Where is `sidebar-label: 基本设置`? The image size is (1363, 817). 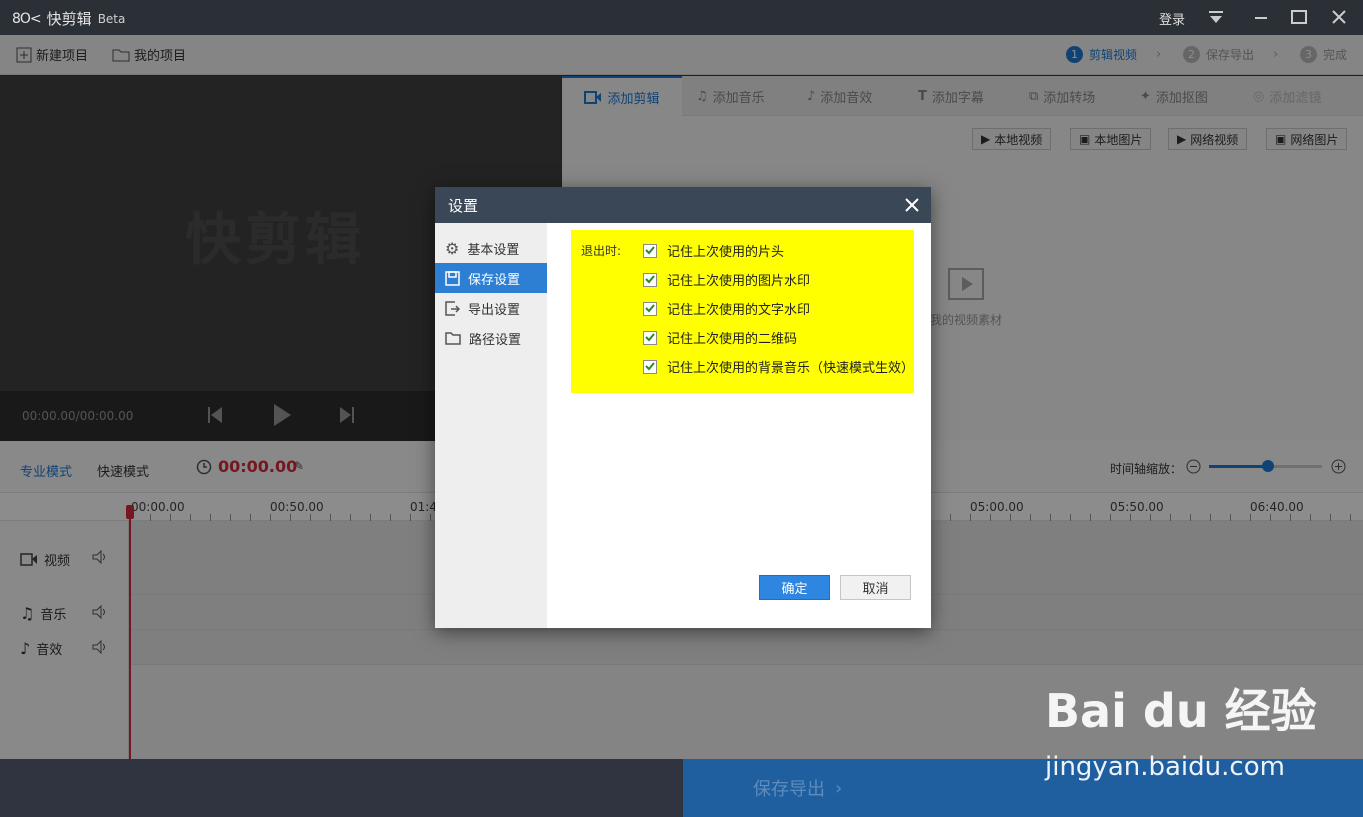 sidebar-label: 基本设置 is located at coordinates (493, 250).